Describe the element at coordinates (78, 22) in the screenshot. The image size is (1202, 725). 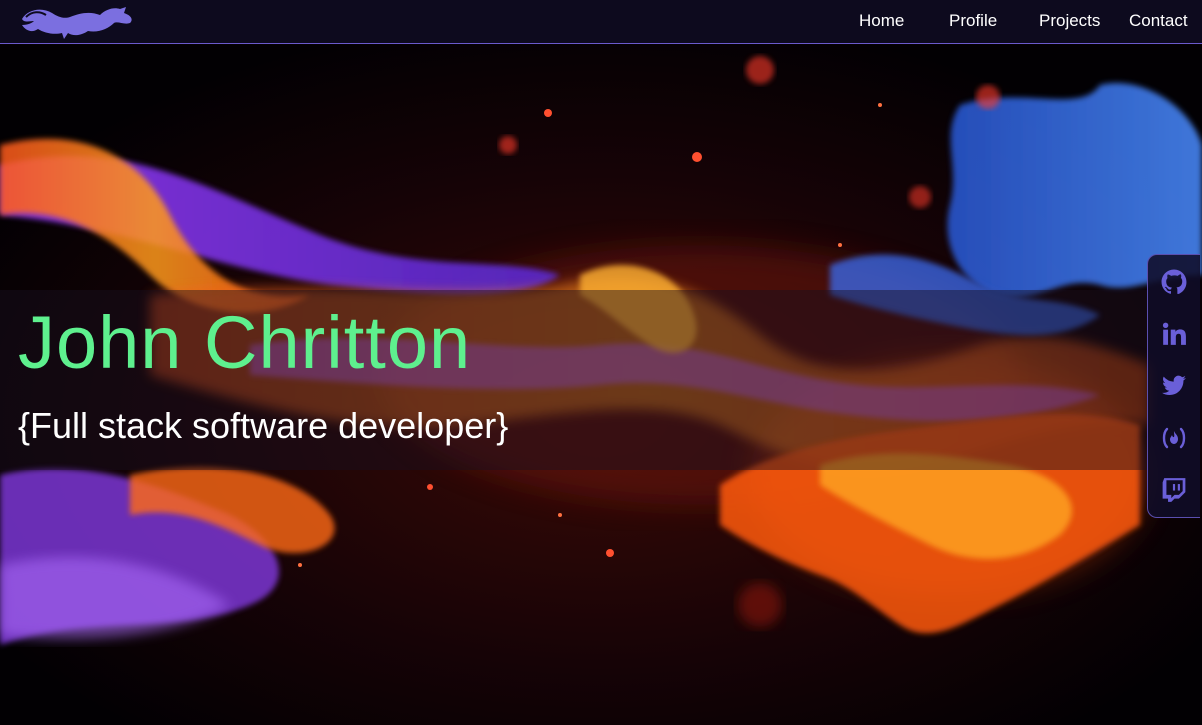
I see `dragon-logo-icon` at that location.